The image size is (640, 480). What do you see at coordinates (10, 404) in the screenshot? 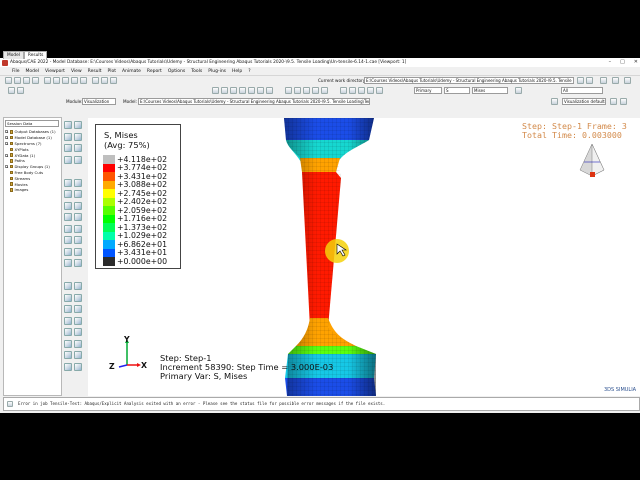
I see `message-icon` at bounding box center [10, 404].